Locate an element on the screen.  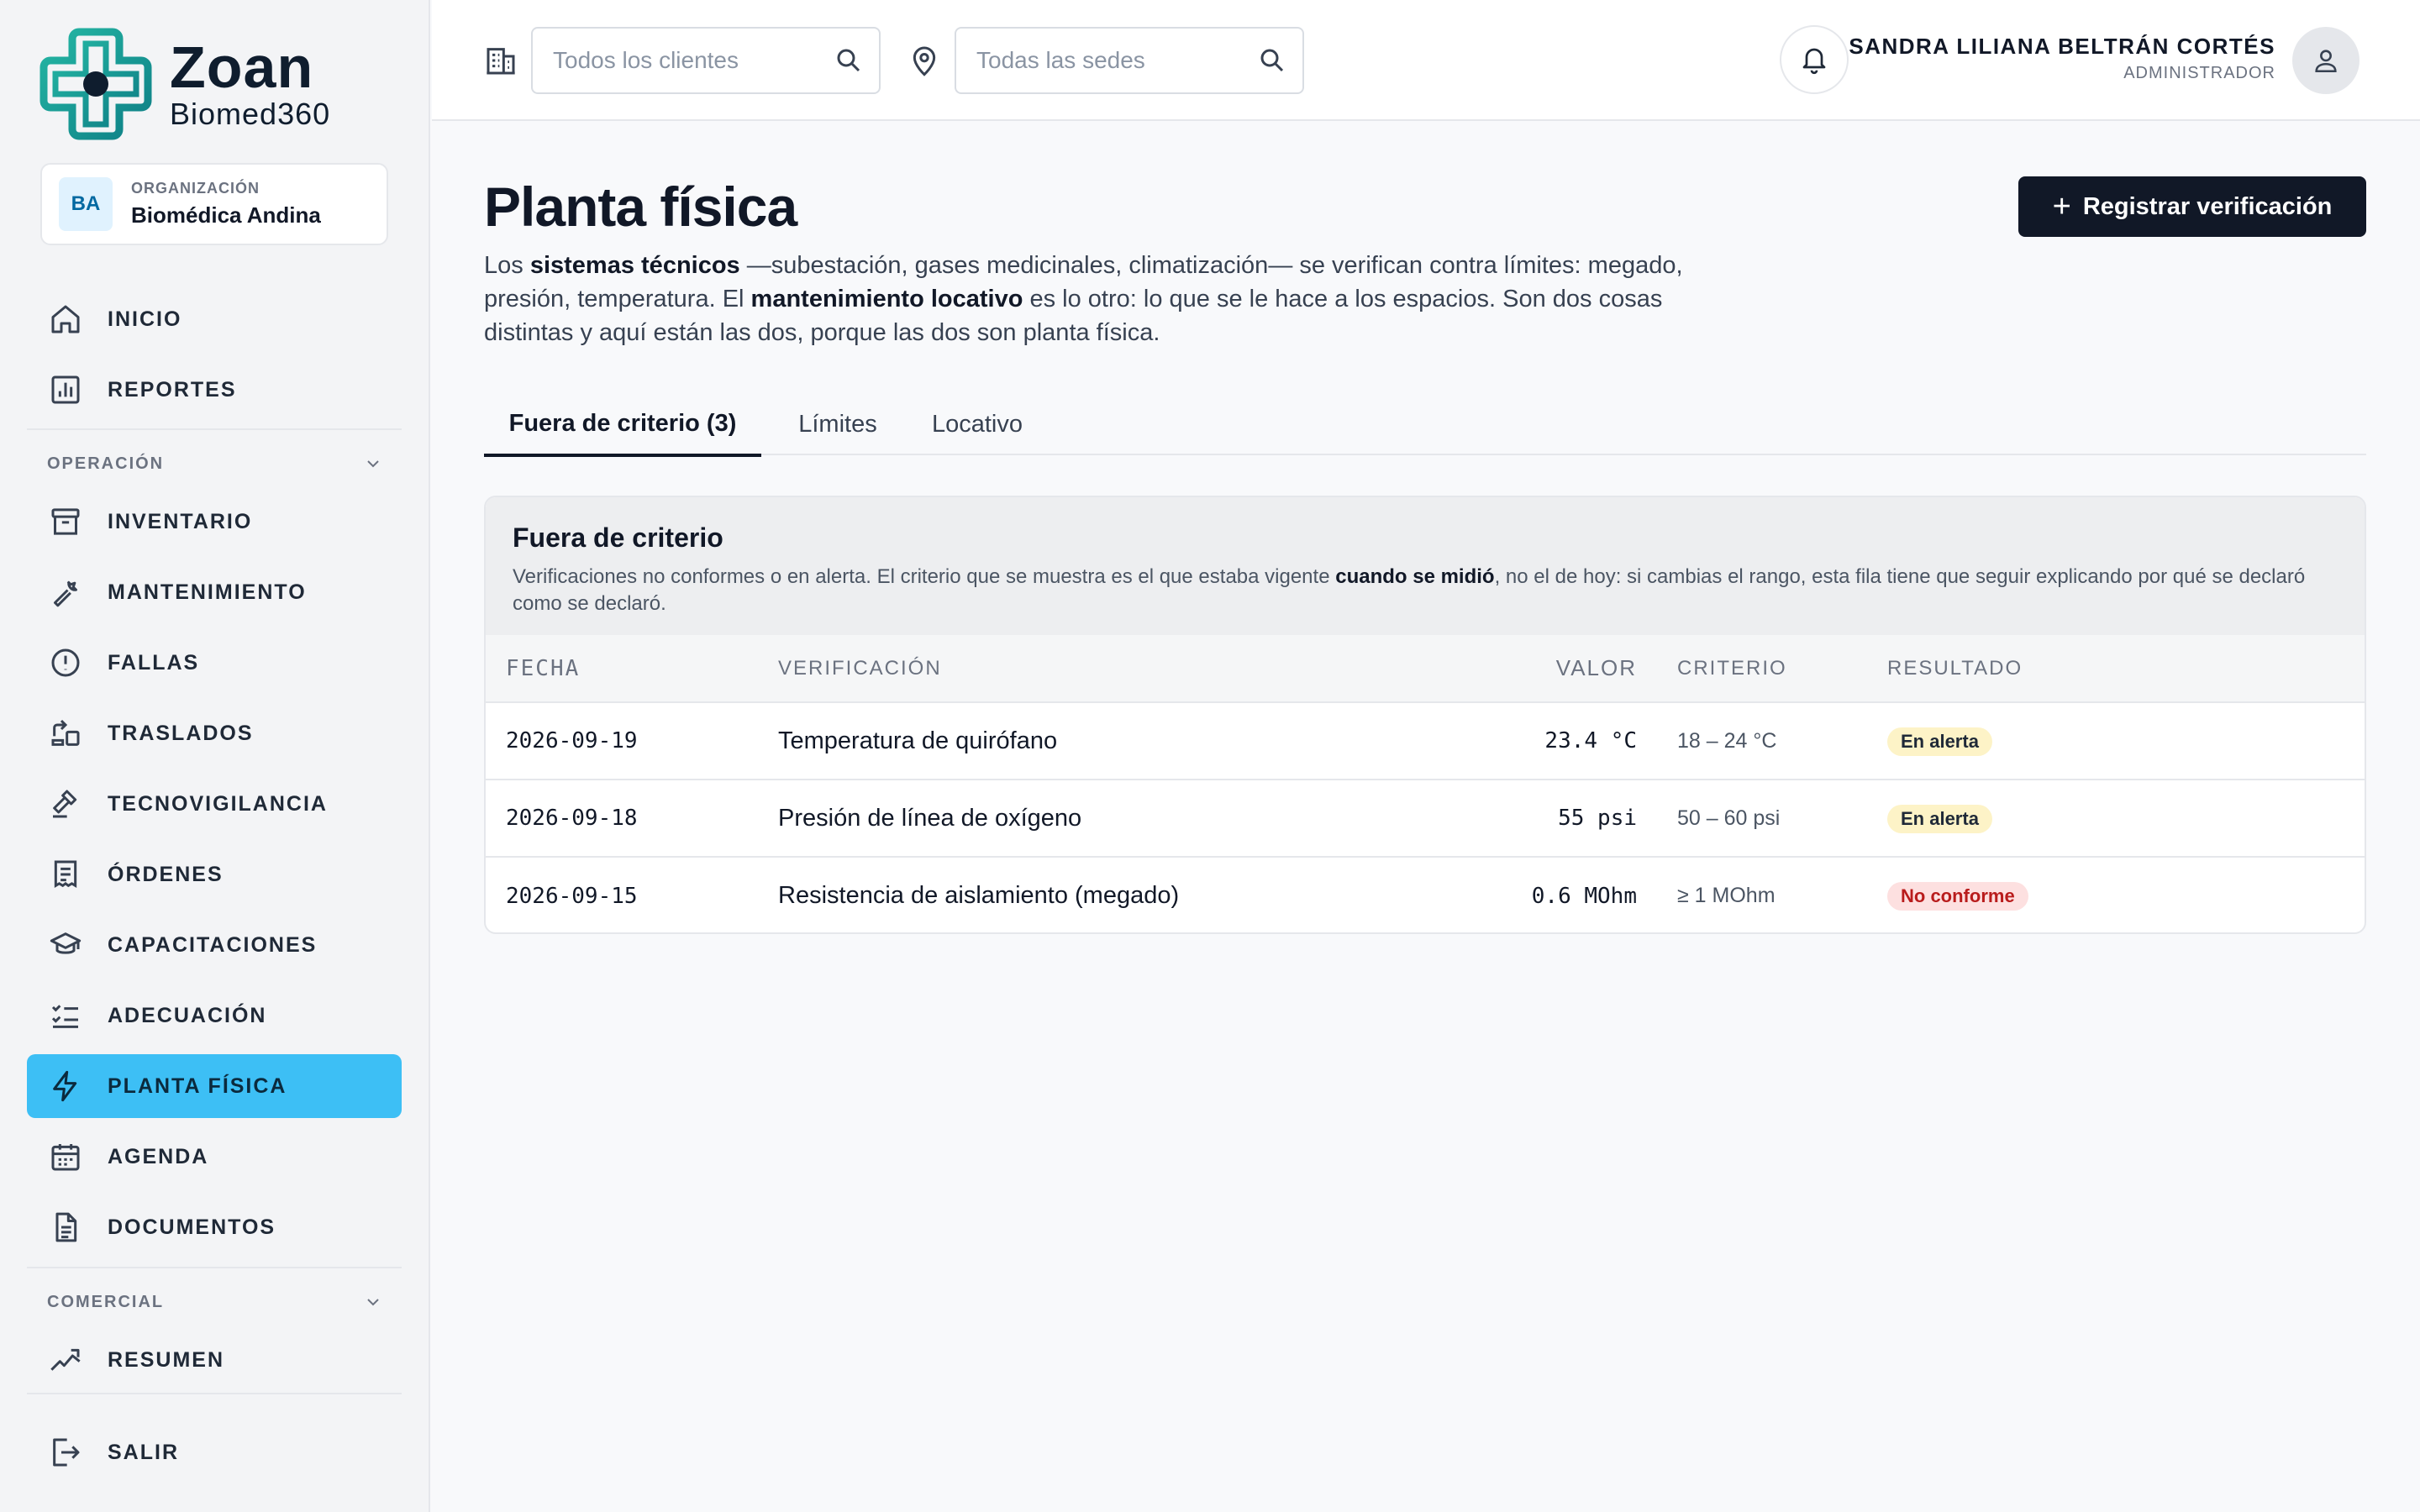
avatar is located at coordinates (2326, 60).